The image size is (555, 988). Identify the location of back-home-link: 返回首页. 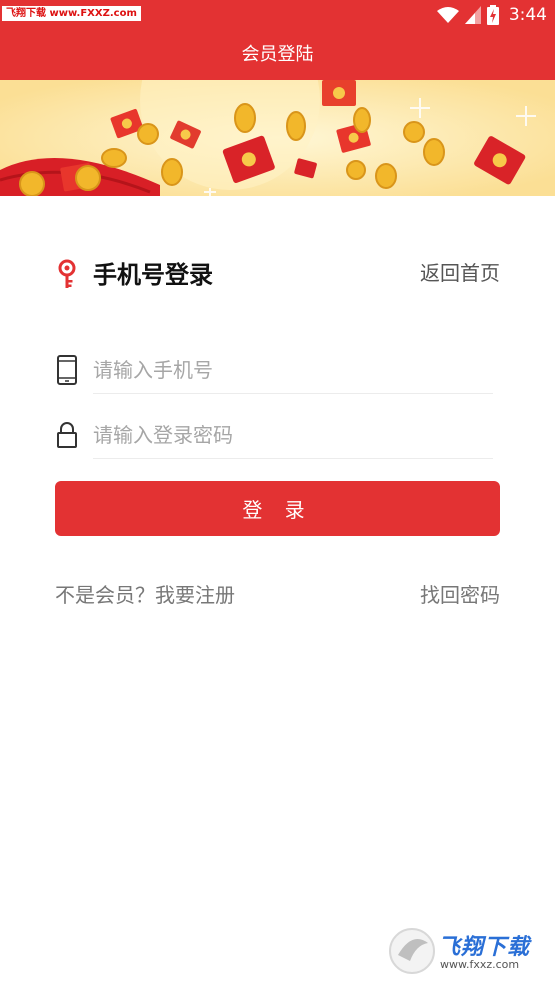
(460, 273).